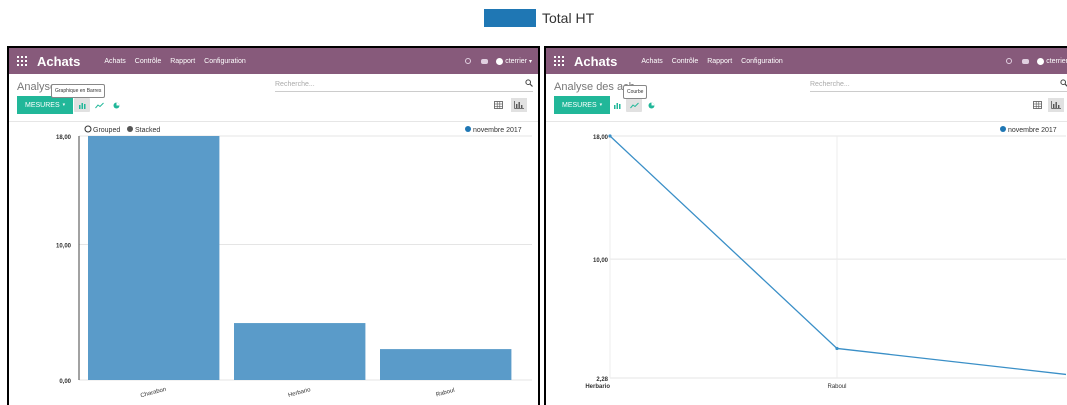 The width and height of the screenshot is (1067, 405). I want to click on x-tick-label: Charabon, so click(153, 393).